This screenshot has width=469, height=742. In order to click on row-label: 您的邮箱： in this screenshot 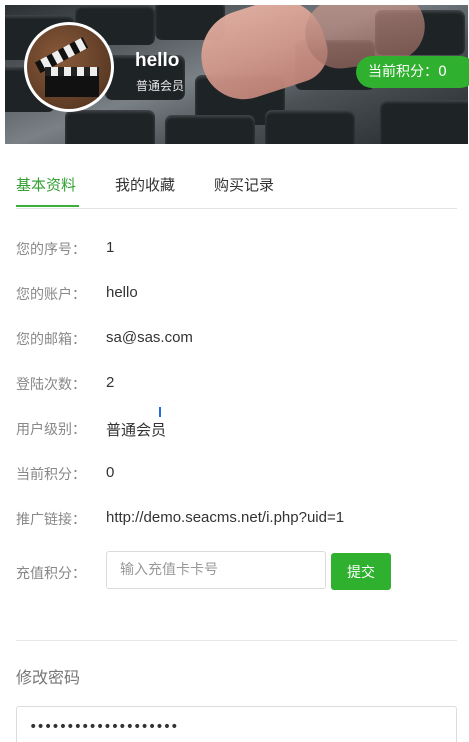, I will do `click(51, 340)`.